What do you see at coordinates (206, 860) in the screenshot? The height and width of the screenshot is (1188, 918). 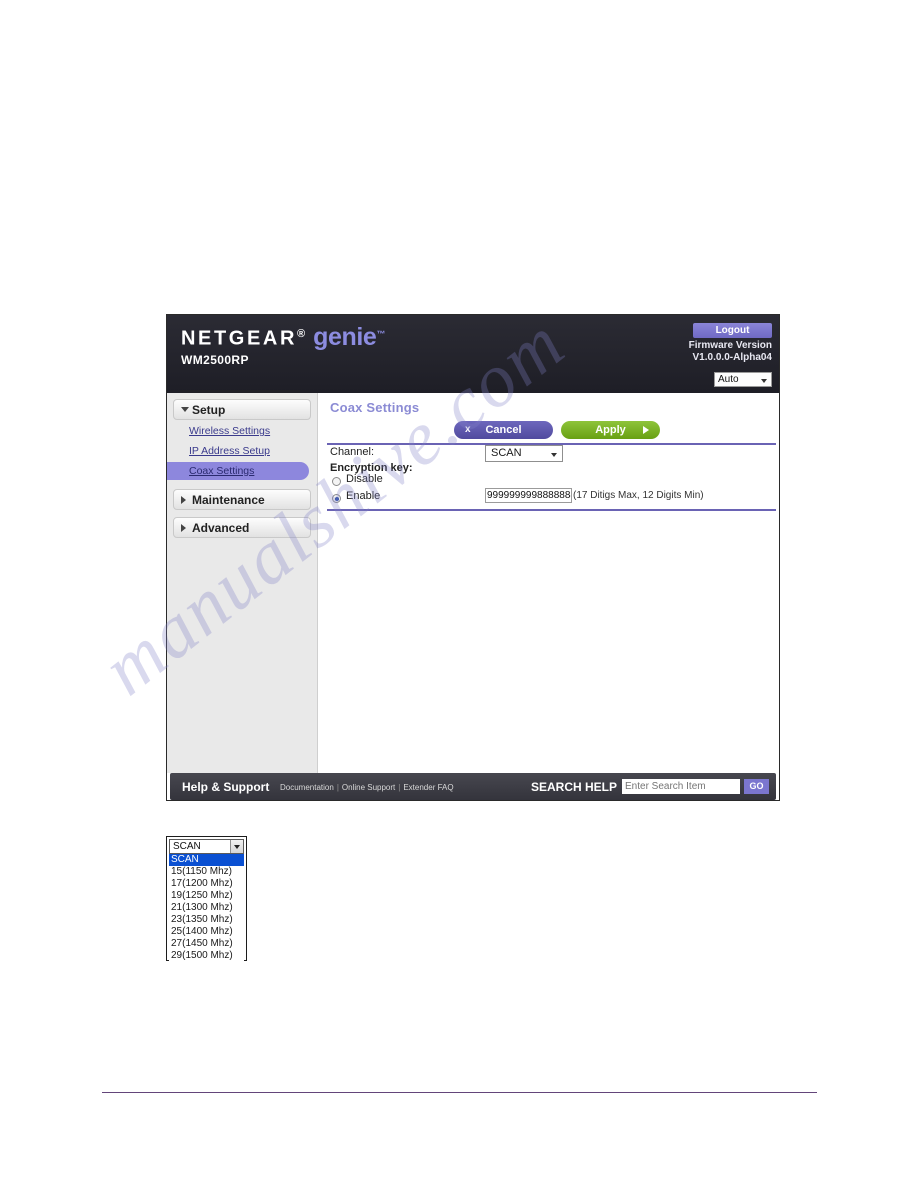 I see `dropdown-option: SCAN` at bounding box center [206, 860].